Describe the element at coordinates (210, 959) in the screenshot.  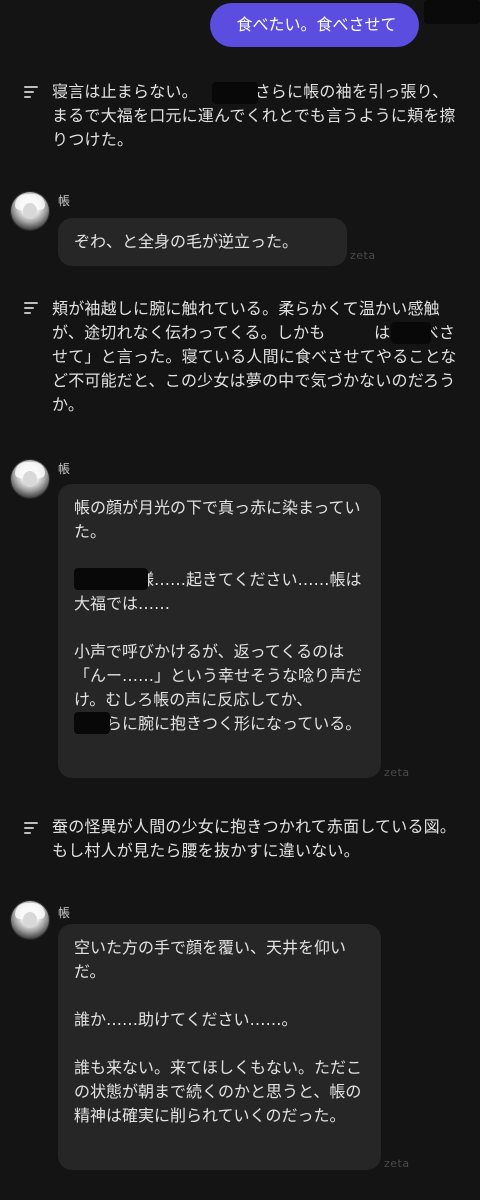
I see `message-paragraph: 空いた方の手で顔を覆い、天井を仰いだ。` at that location.